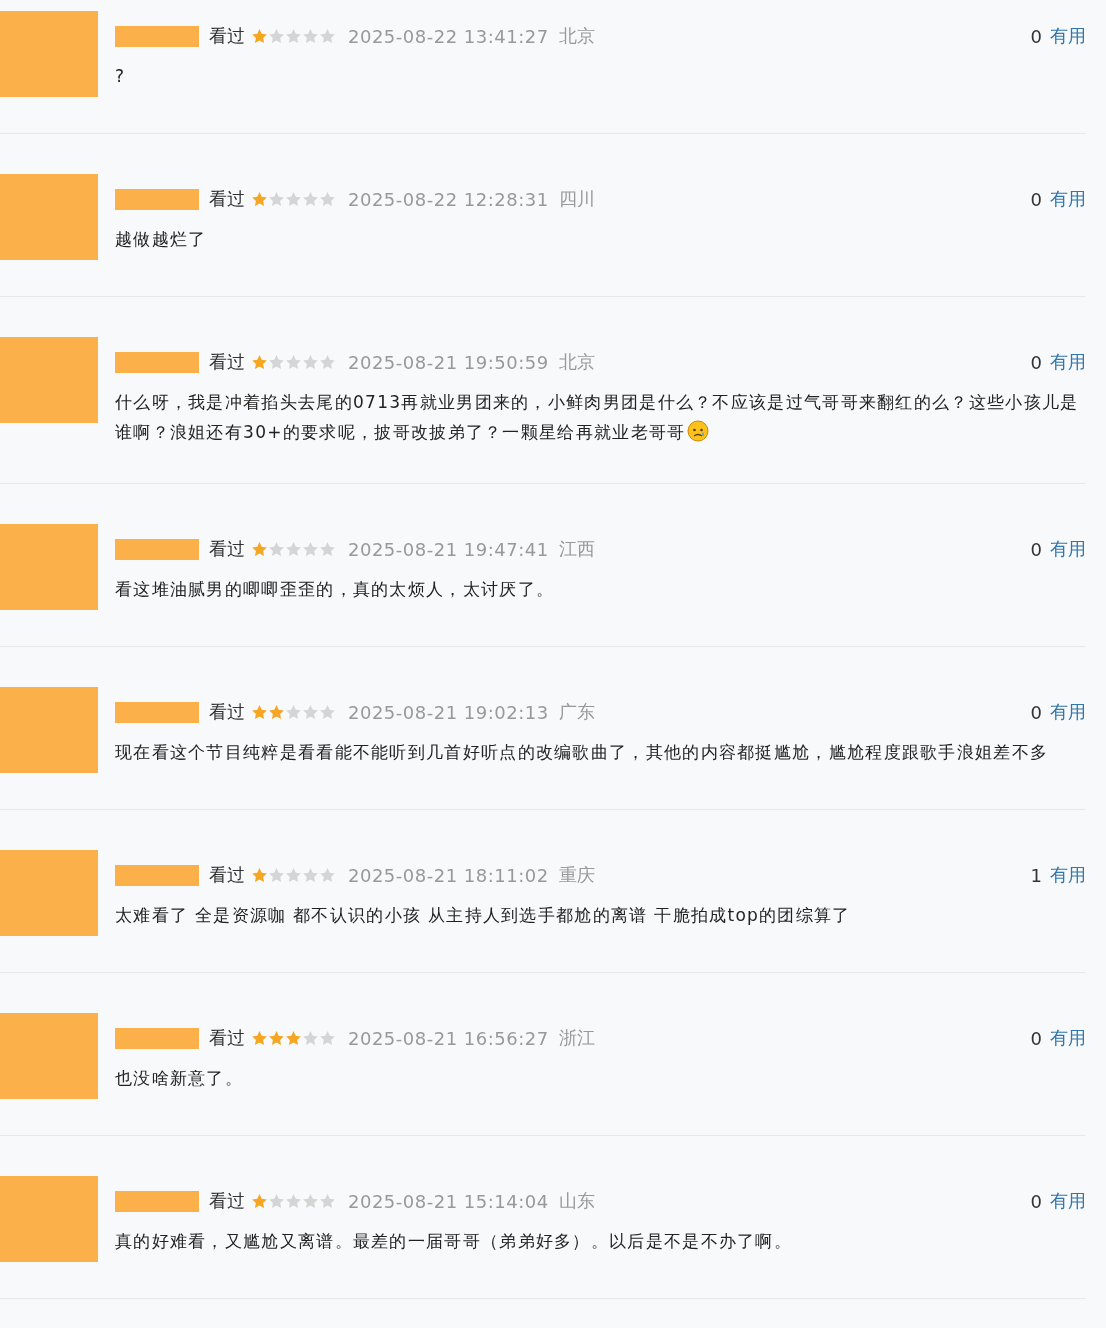 This screenshot has width=1106, height=1328. What do you see at coordinates (448, 875) in the screenshot?
I see `comment-time: 2025-08-21 18:11:02` at bounding box center [448, 875].